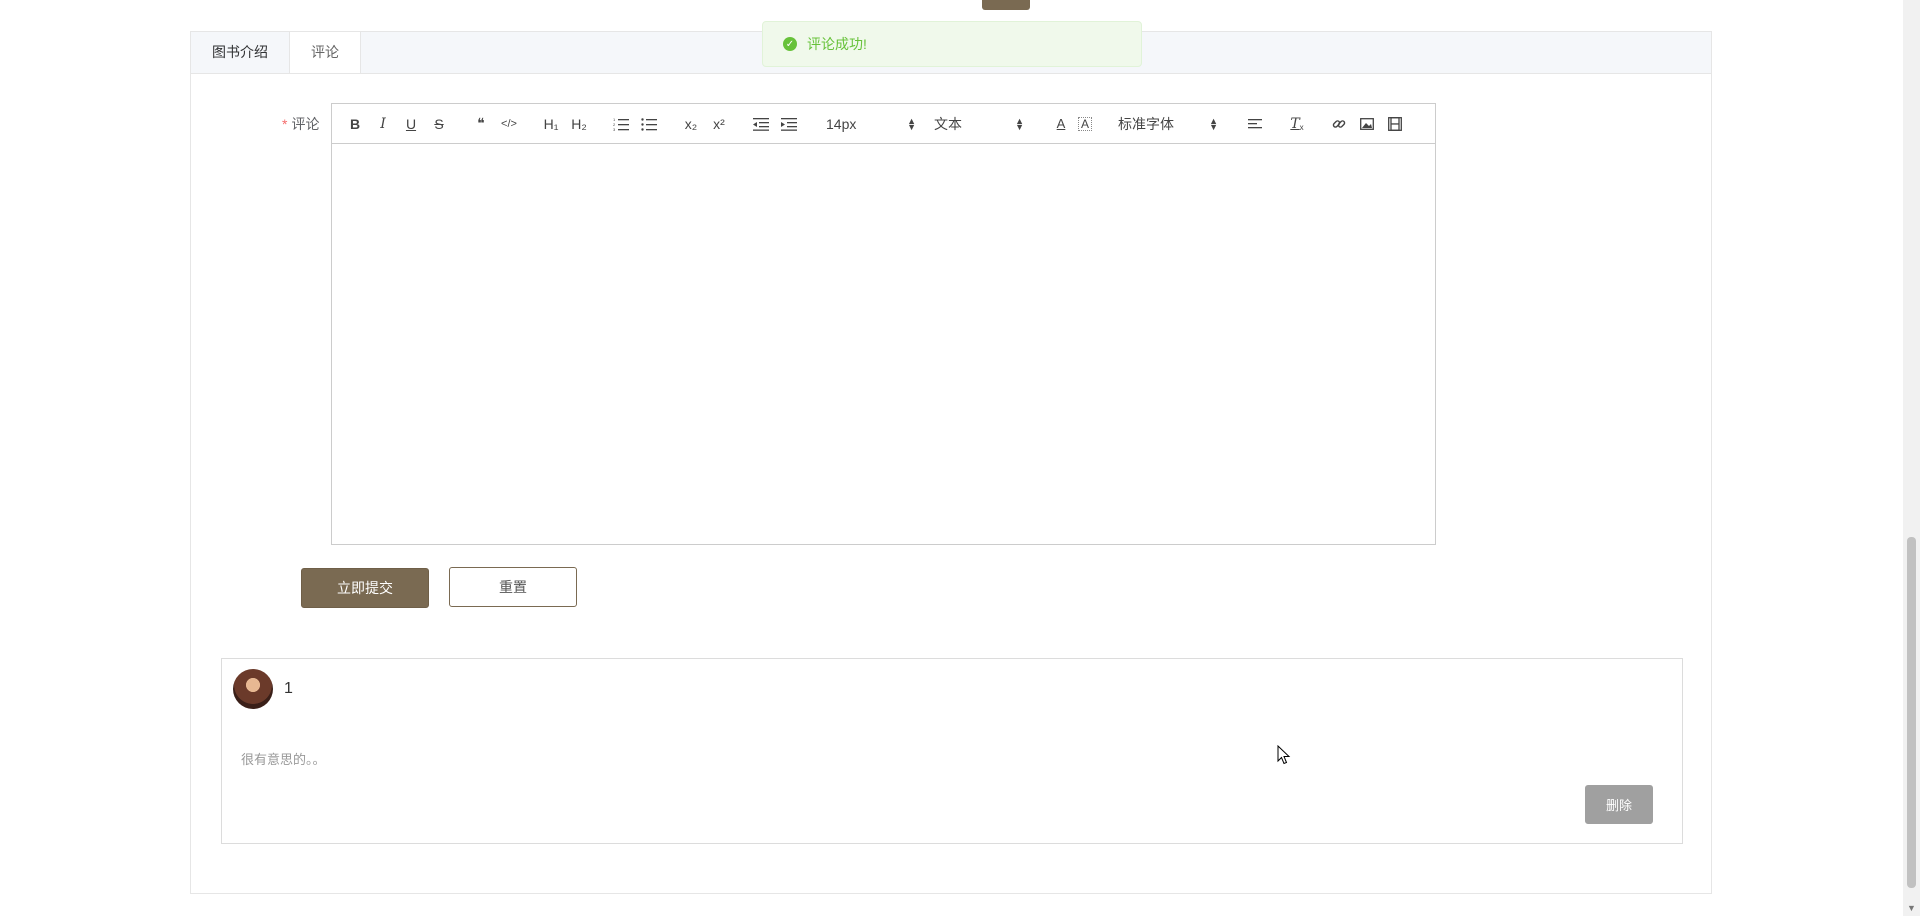 The width and height of the screenshot is (1920, 916). Describe the element at coordinates (789, 124) in the screenshot. I see `indent-icon` at that location.